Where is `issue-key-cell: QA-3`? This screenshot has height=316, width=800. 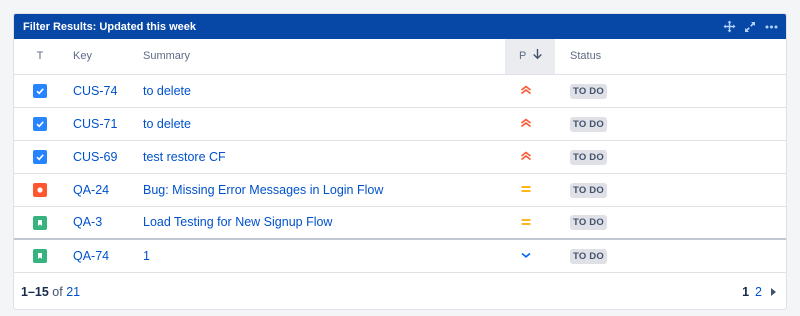 issue-key-cell: QA-3 is located at coordinates (102, 223).